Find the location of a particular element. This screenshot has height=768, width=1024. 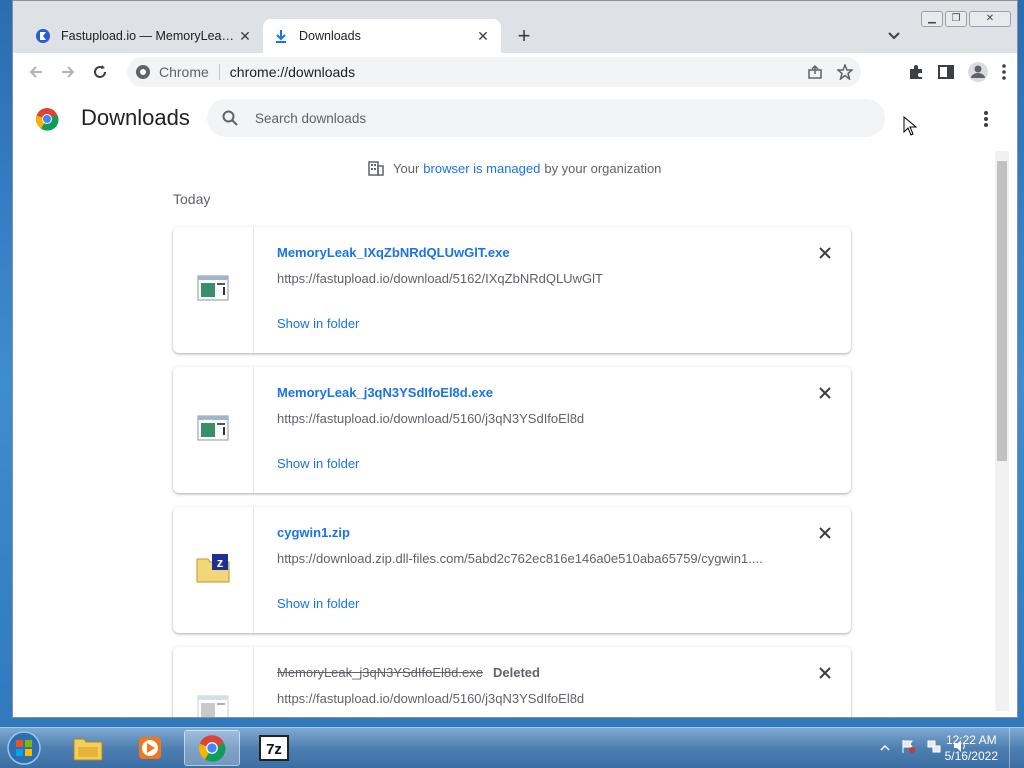

managed-suffix: by your organization is located at coordinates (603, 168).